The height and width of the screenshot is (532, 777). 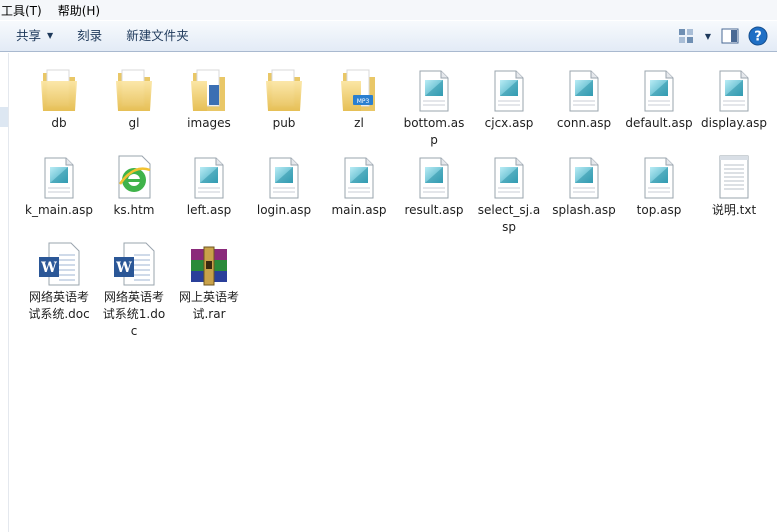 I want to click on help-icon: ?, so click(x=758, y=36).